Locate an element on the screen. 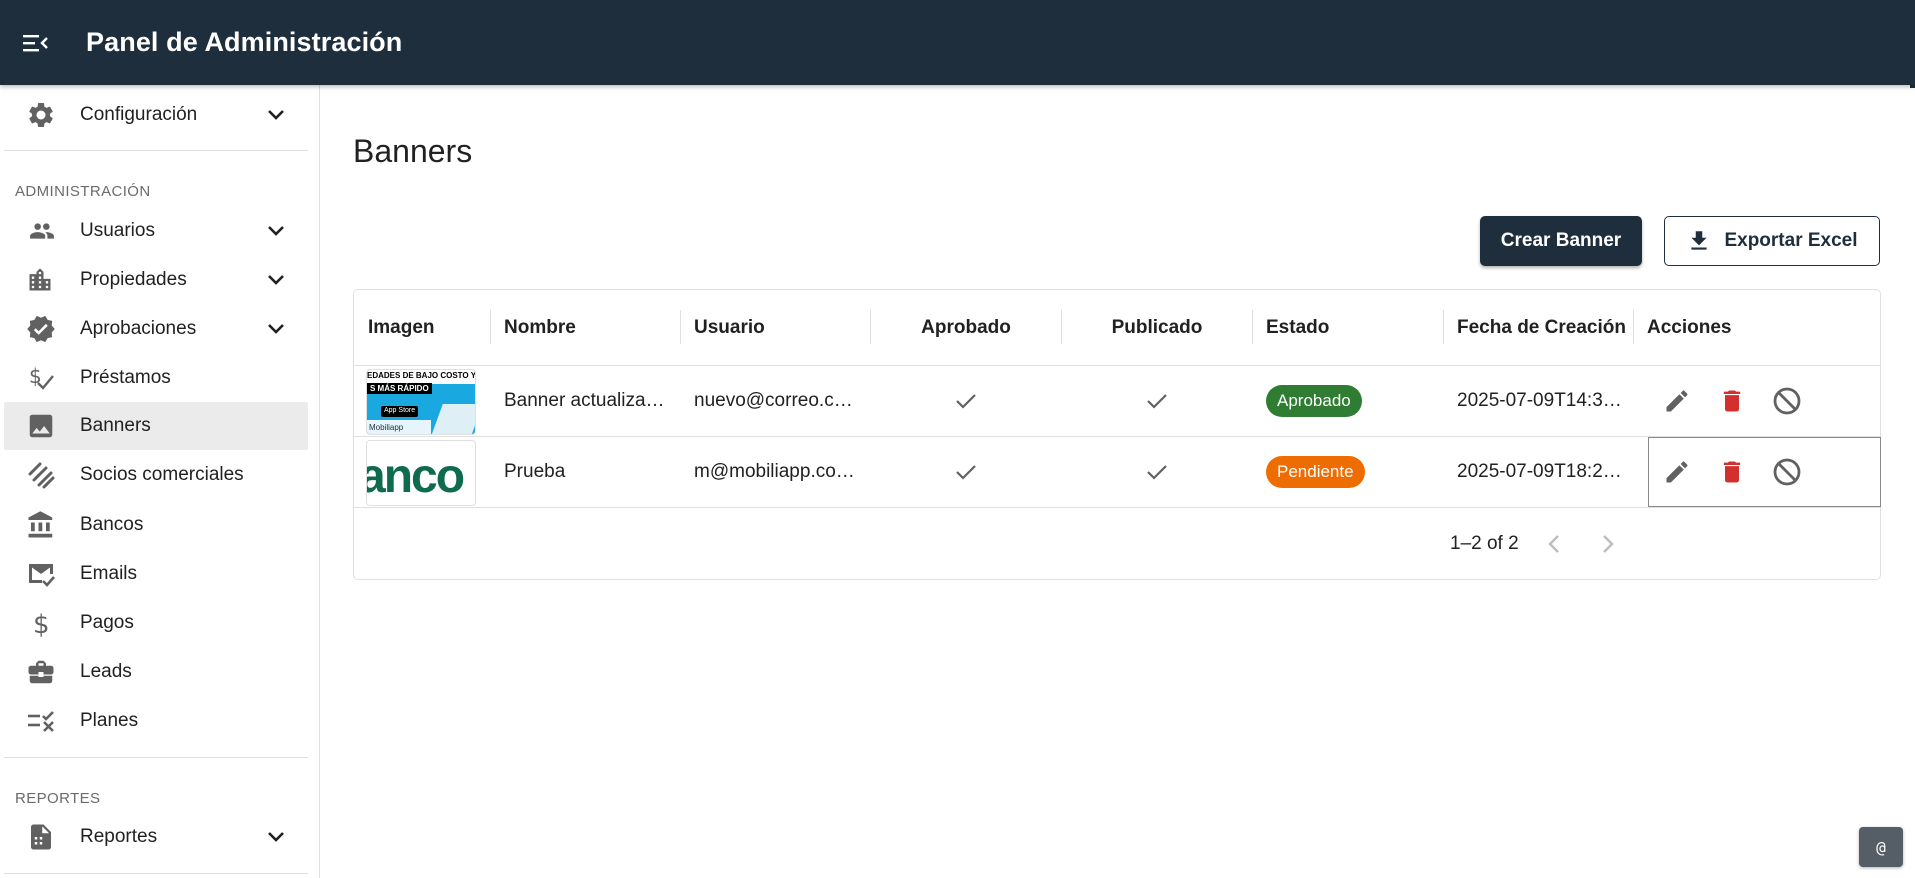  sidebar-item-reportes: Reportes is located at coordinates (156, 837).